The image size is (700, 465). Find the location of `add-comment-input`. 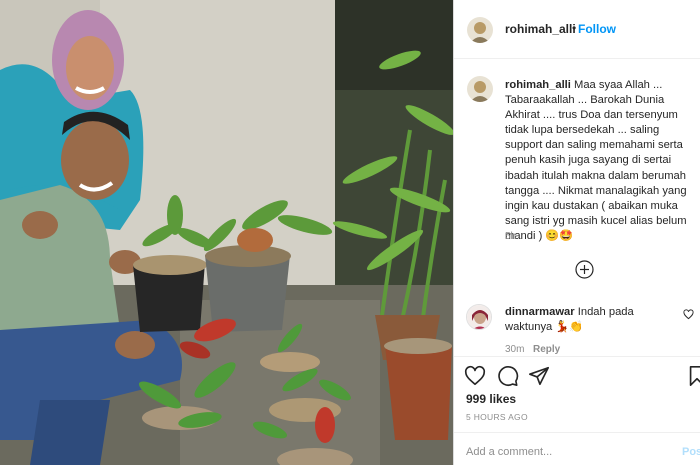

add-comment-input is located at coordinates (566, 452).